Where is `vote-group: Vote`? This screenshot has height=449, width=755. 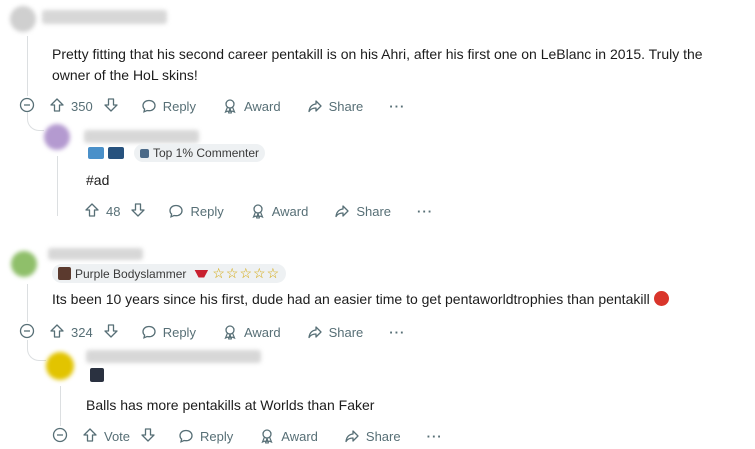 vote-group: Vote is located at coordinates (119, 436).